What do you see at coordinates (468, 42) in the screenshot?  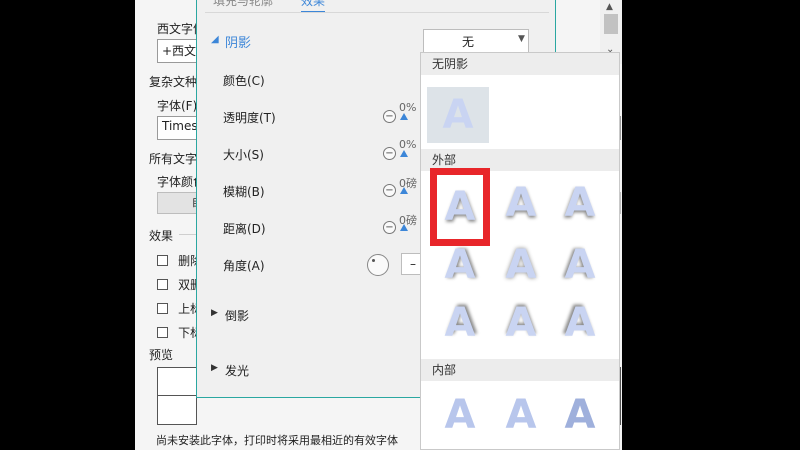 I see `shadow-dropdown-value: 无` at bounding box center [468, 42].